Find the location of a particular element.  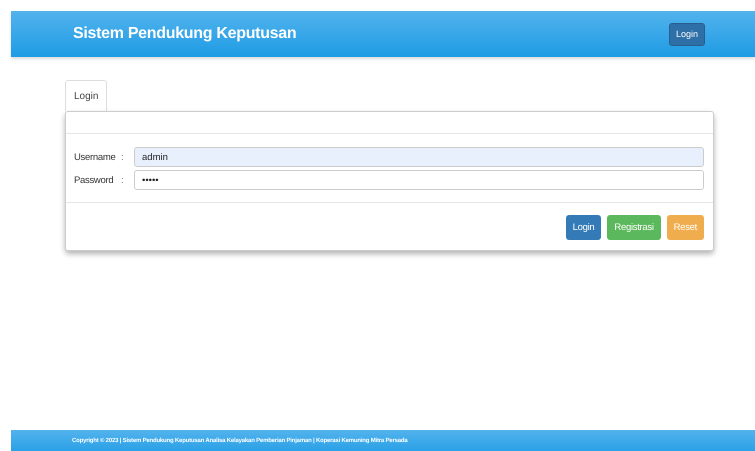

tab: Login is located at coordinates (86, 95).